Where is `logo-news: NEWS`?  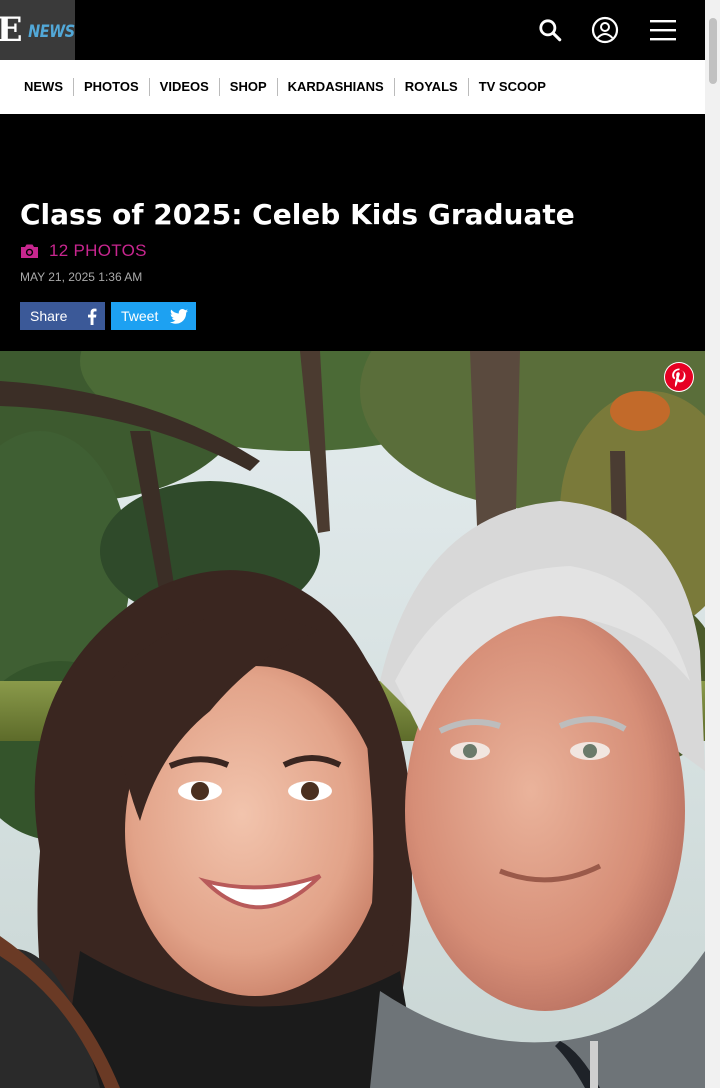 logo-news: NEWS is located at coordinates (51, 32).